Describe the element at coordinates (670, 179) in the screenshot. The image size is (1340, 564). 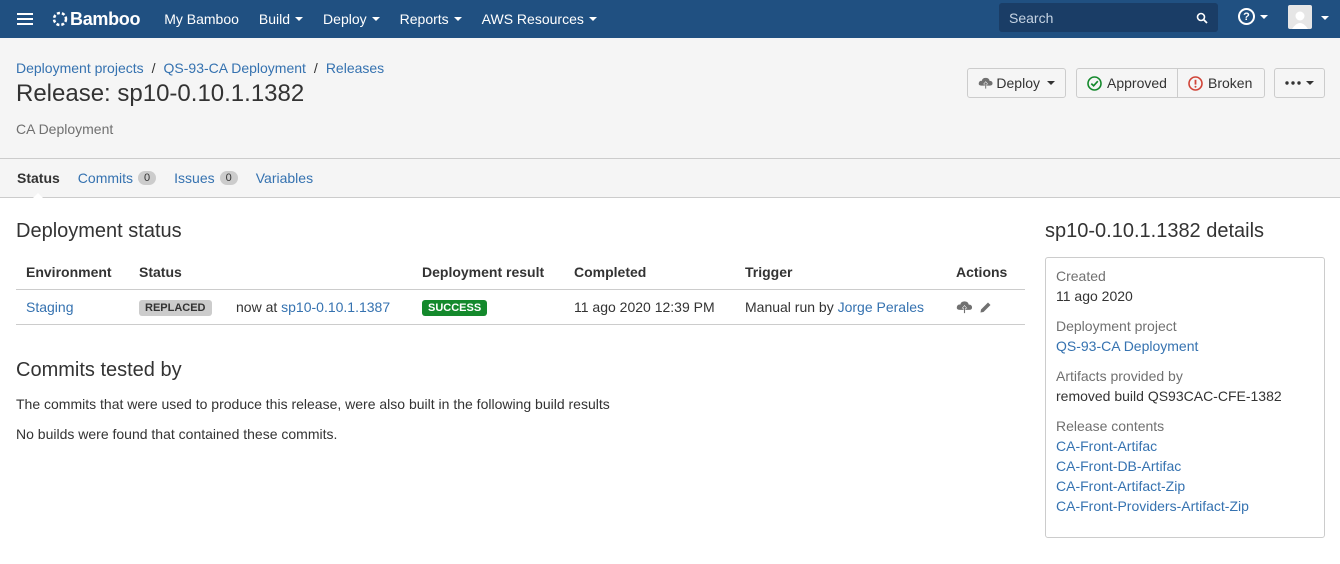
I see `tab-bar: Status Commits 0 Issues 0 Variables` at that location.